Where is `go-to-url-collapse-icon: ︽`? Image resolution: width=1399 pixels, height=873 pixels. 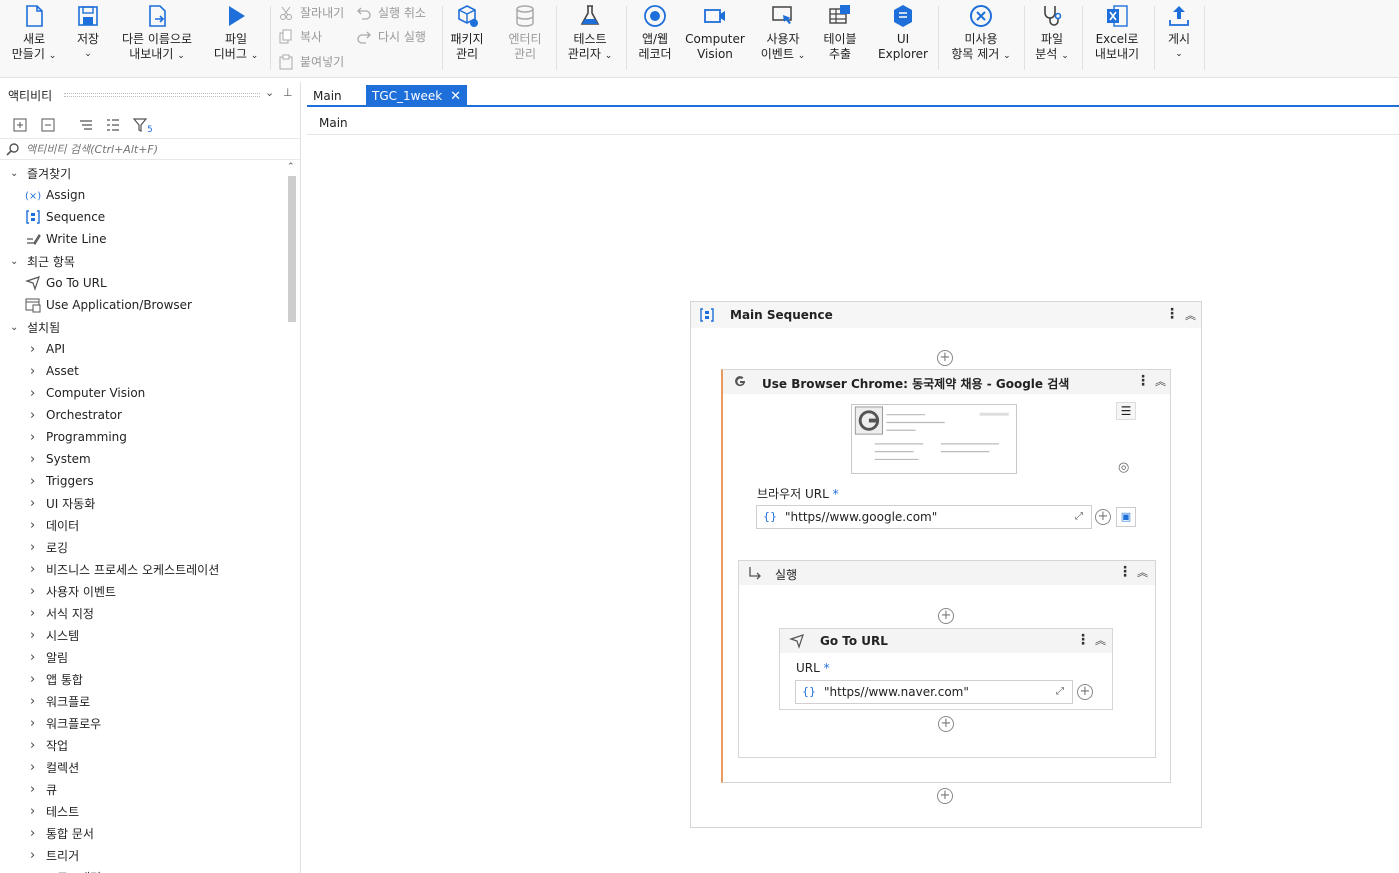
go-to-url-collapse-icon: ︽ is located at coordinates (1100, 640).